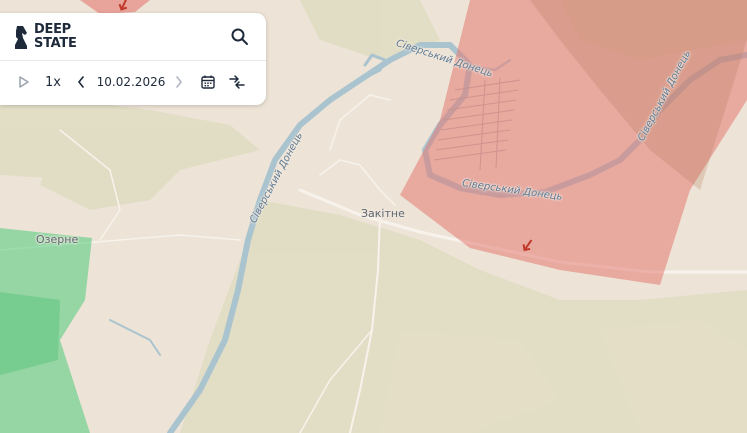 The height and width of the screenshot is (433, 747). I want to click on date-display: 10.02.2026, so click(131, 82).